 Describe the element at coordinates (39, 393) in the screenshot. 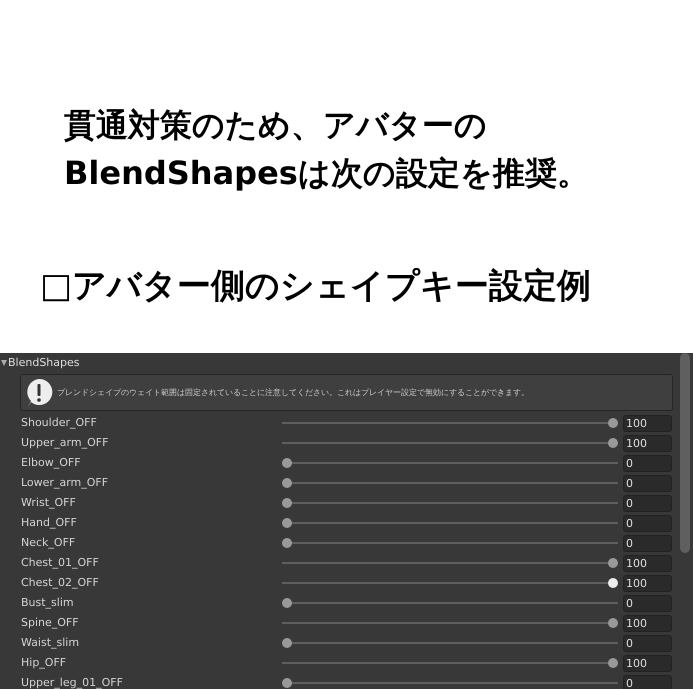

I see `warning-icon` at that location.